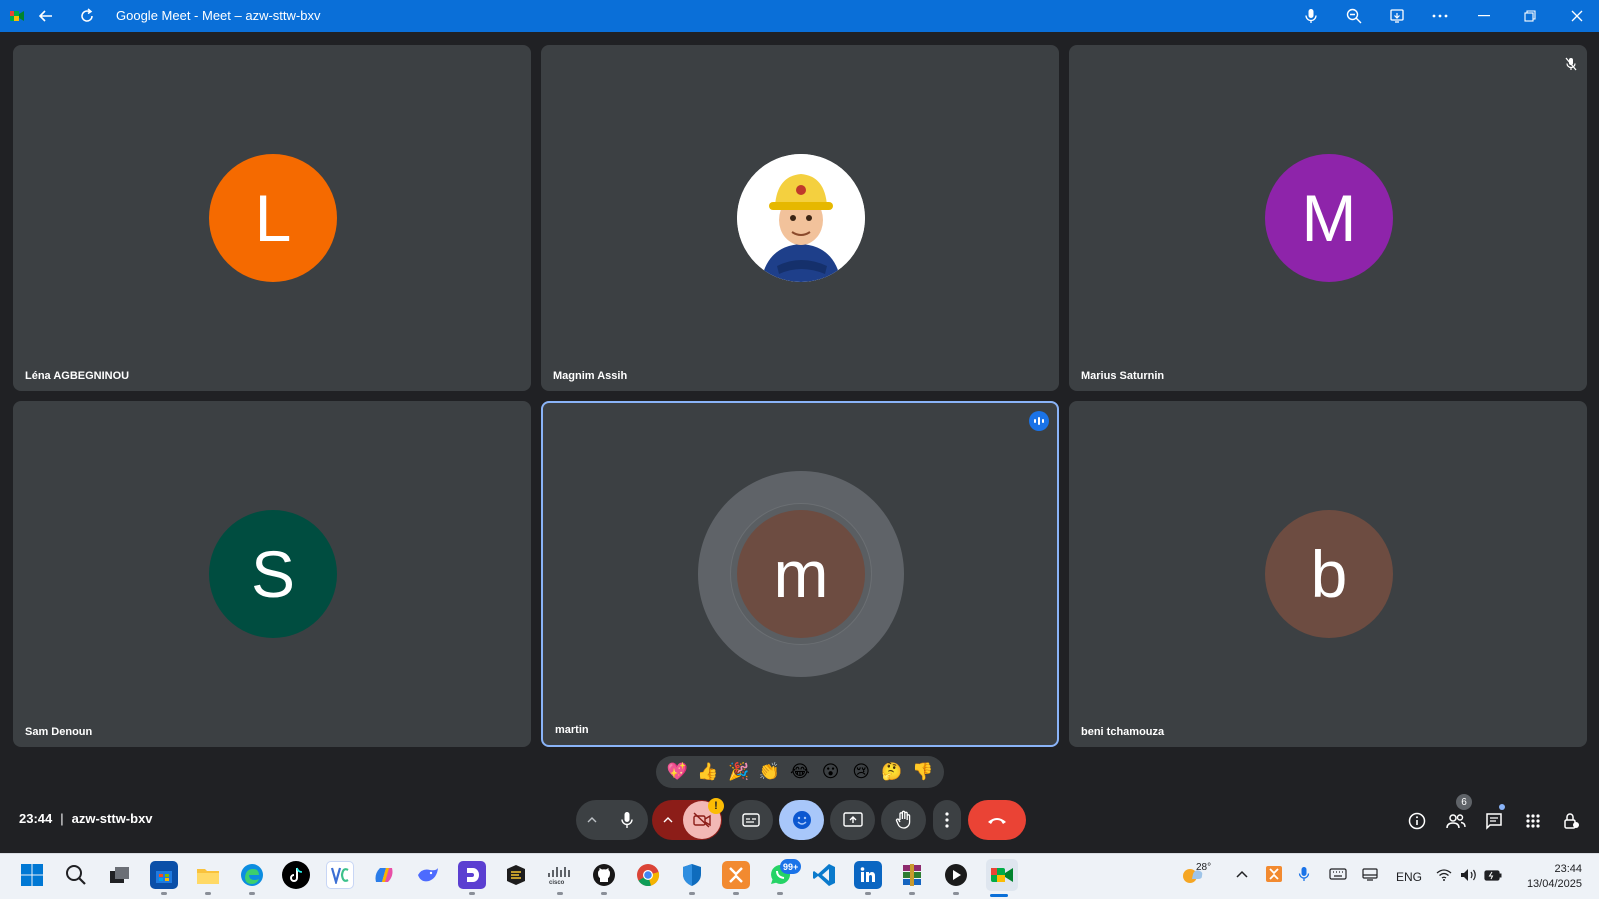  What do you see at coordinates (956, 878) in the screenshot?
I see `media-player-icon` at bounding box center [956, 878].